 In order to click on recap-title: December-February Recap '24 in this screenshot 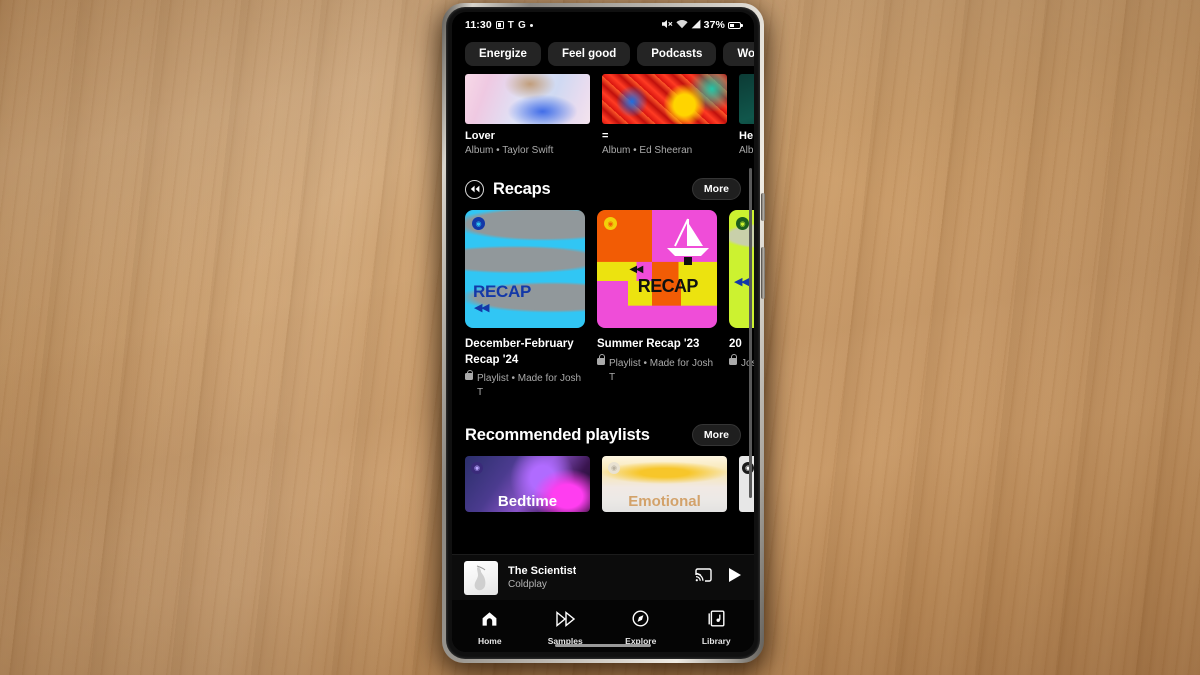, I will do `click(519, 352)`.